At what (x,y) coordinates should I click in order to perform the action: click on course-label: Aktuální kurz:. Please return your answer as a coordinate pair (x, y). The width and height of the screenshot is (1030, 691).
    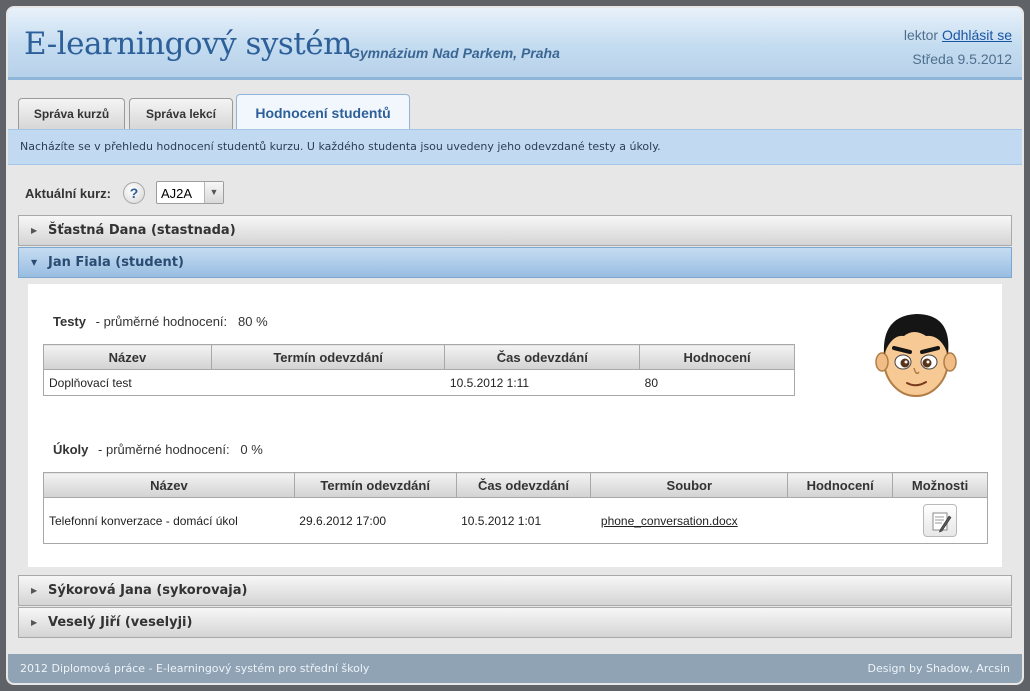
    Looking at the image, I should click on (68, 193).